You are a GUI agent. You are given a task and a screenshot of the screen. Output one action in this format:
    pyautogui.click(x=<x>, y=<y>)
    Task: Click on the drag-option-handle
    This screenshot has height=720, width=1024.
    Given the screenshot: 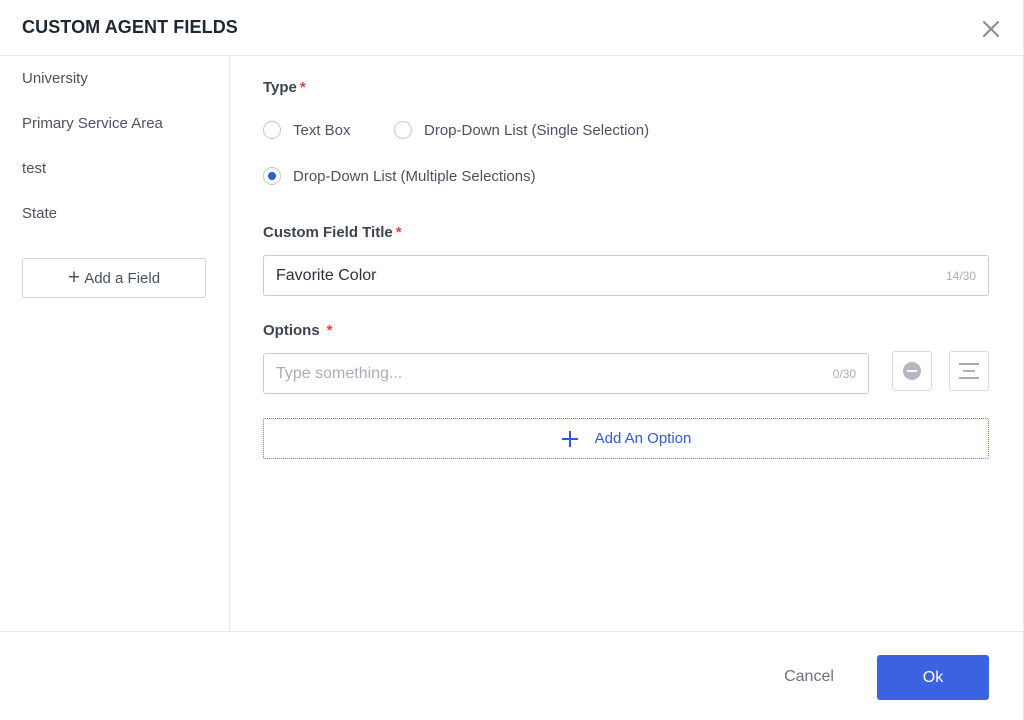 What is the action you would take?
    pyautogui.click(x=969, y=371)
    